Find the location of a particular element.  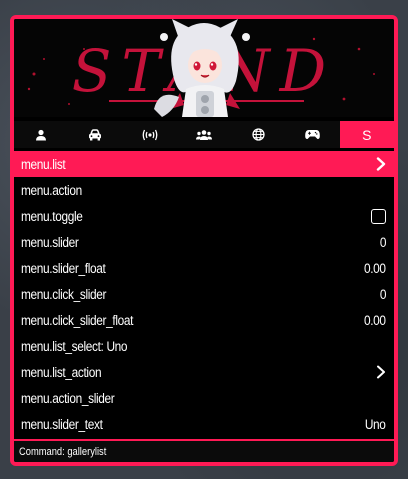

list-item-menu-slider: menu.slider 0 is located at coordinates (204, 242).